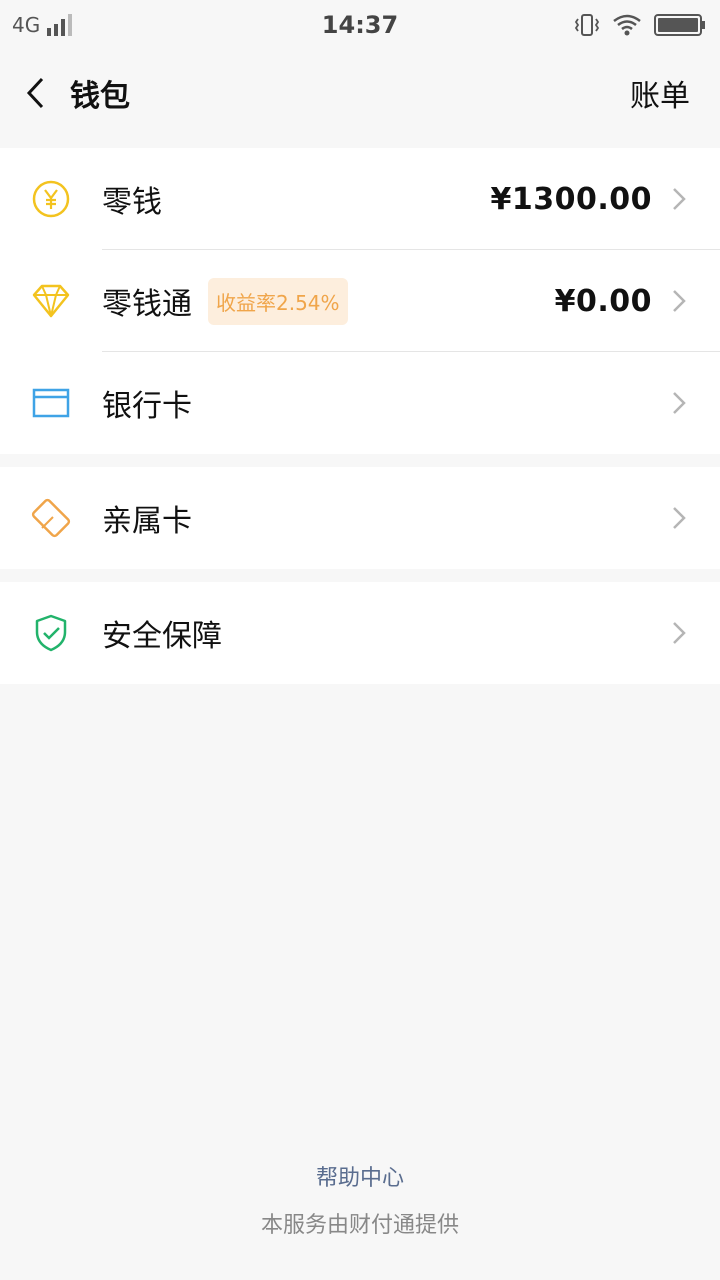 This screenshot has height=1280, width=720. What do you see at coordinates (44, 25) in the screenshot?
I see `status-left: 4G` at bounding box center [44, 25].